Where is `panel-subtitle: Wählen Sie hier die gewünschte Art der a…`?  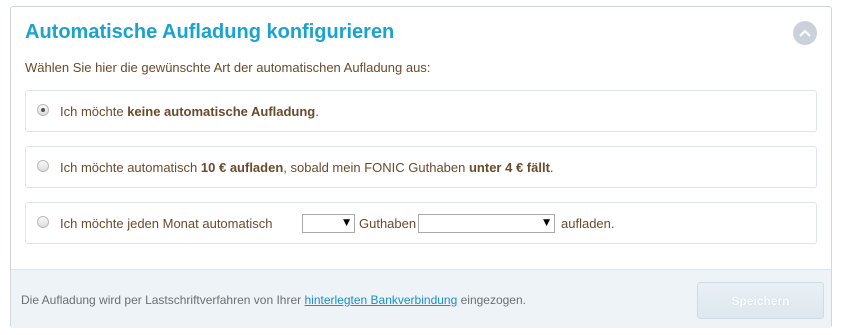
panel-subtitle: Wählen Sie hier die gewünschte Art der a… is located at coordinates (228, 67).